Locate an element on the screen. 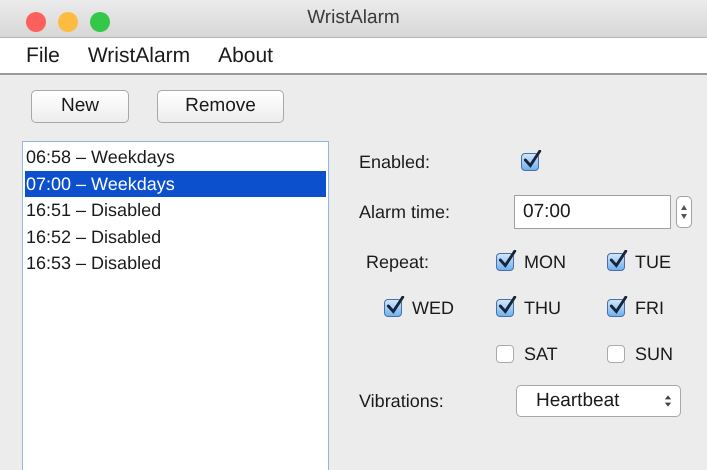  vibration-dropdown: Heartbeat is located at coordinates (598, 401).